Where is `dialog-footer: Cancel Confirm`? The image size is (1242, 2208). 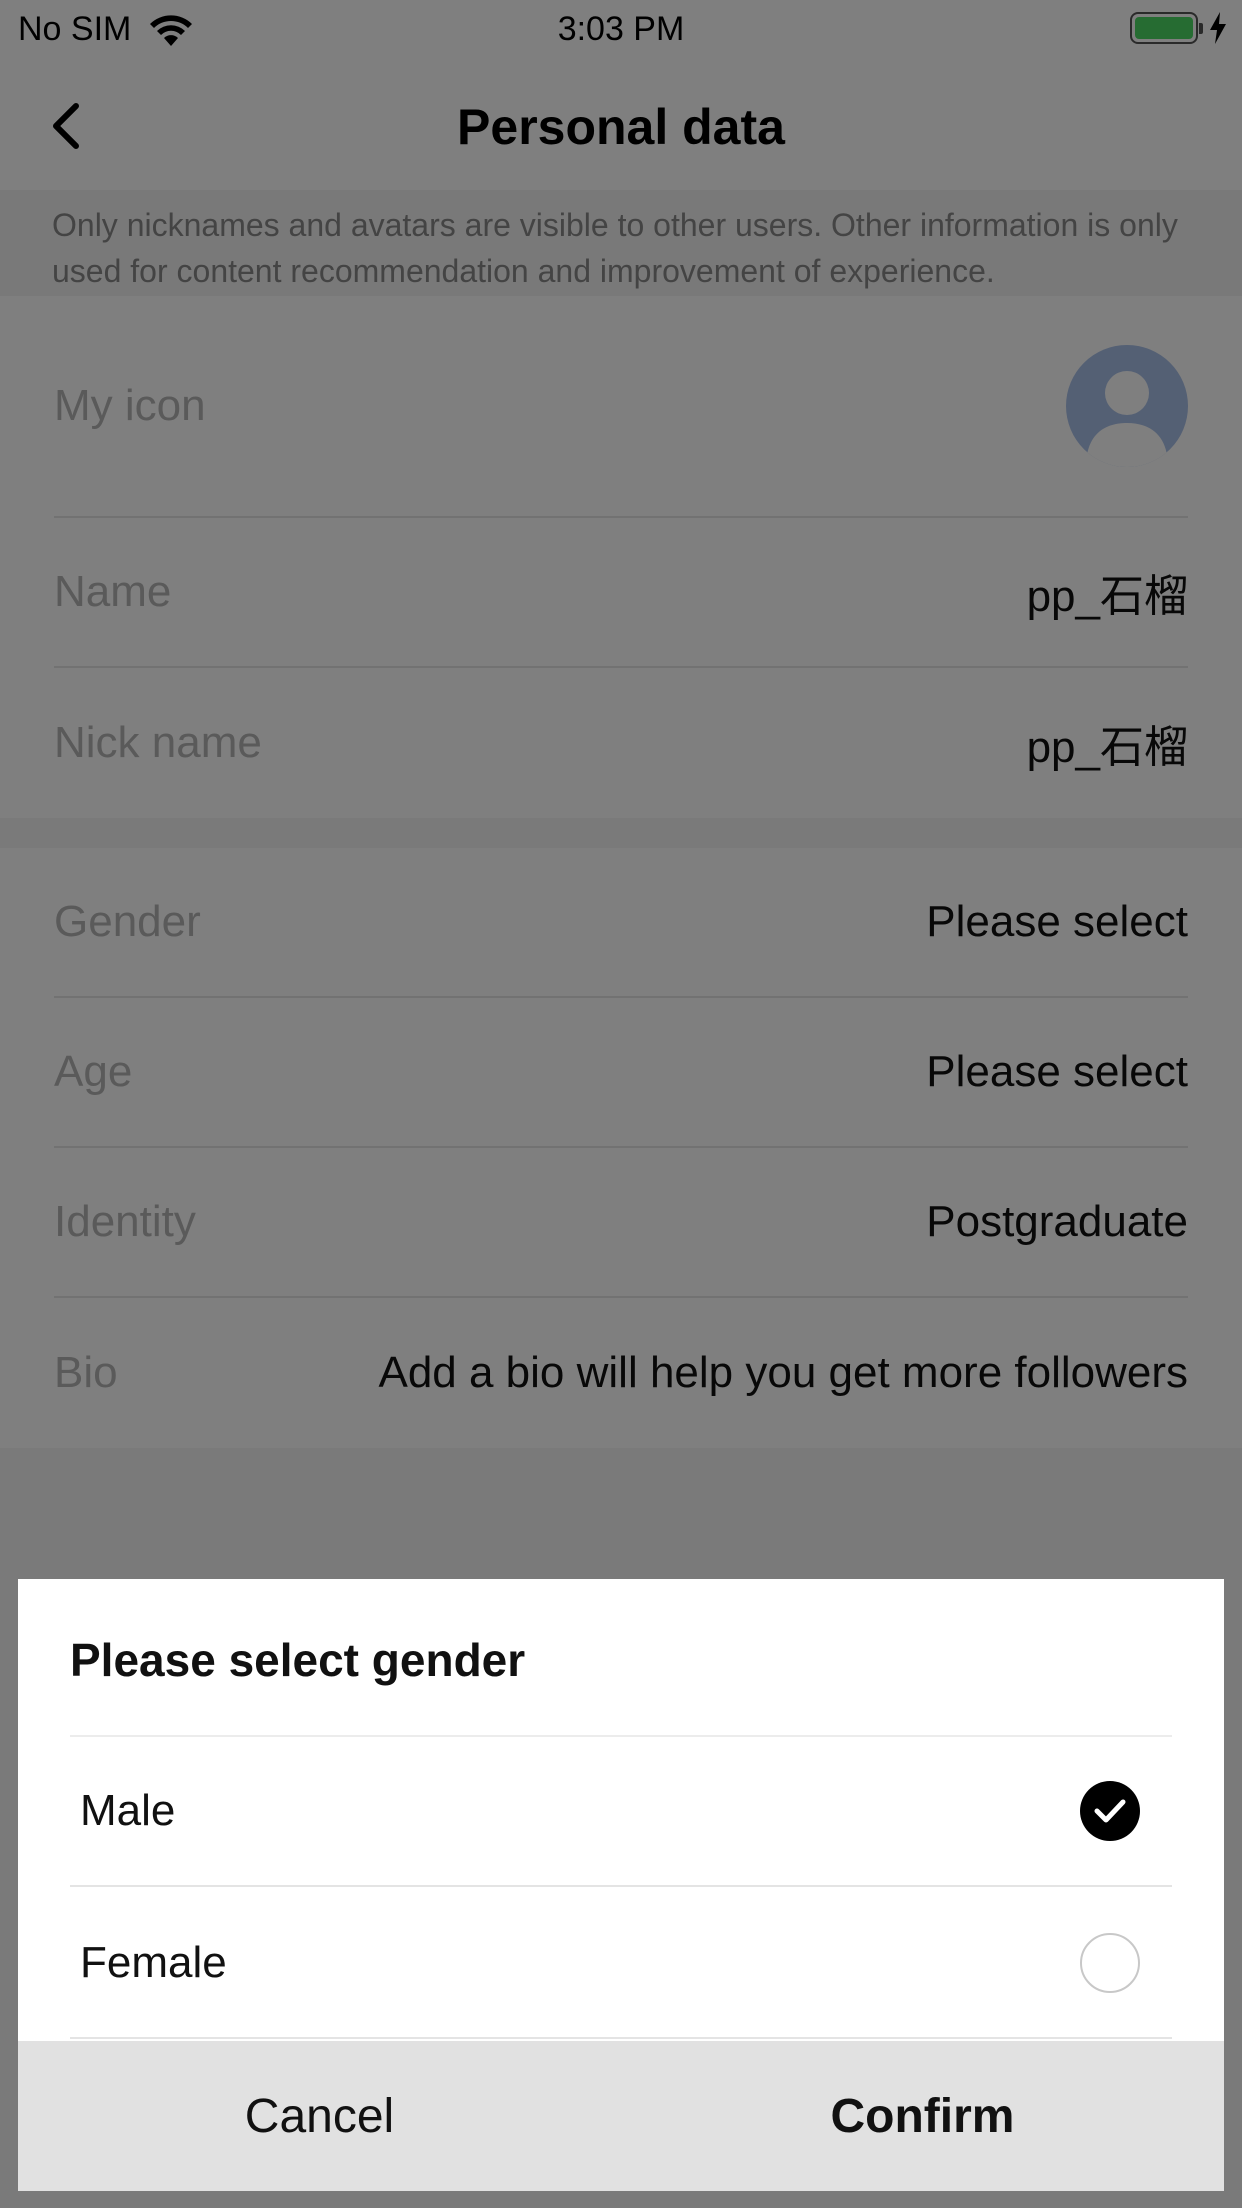
dialog-footer: Cancel Confirm is located at coordinates (621, 2116).